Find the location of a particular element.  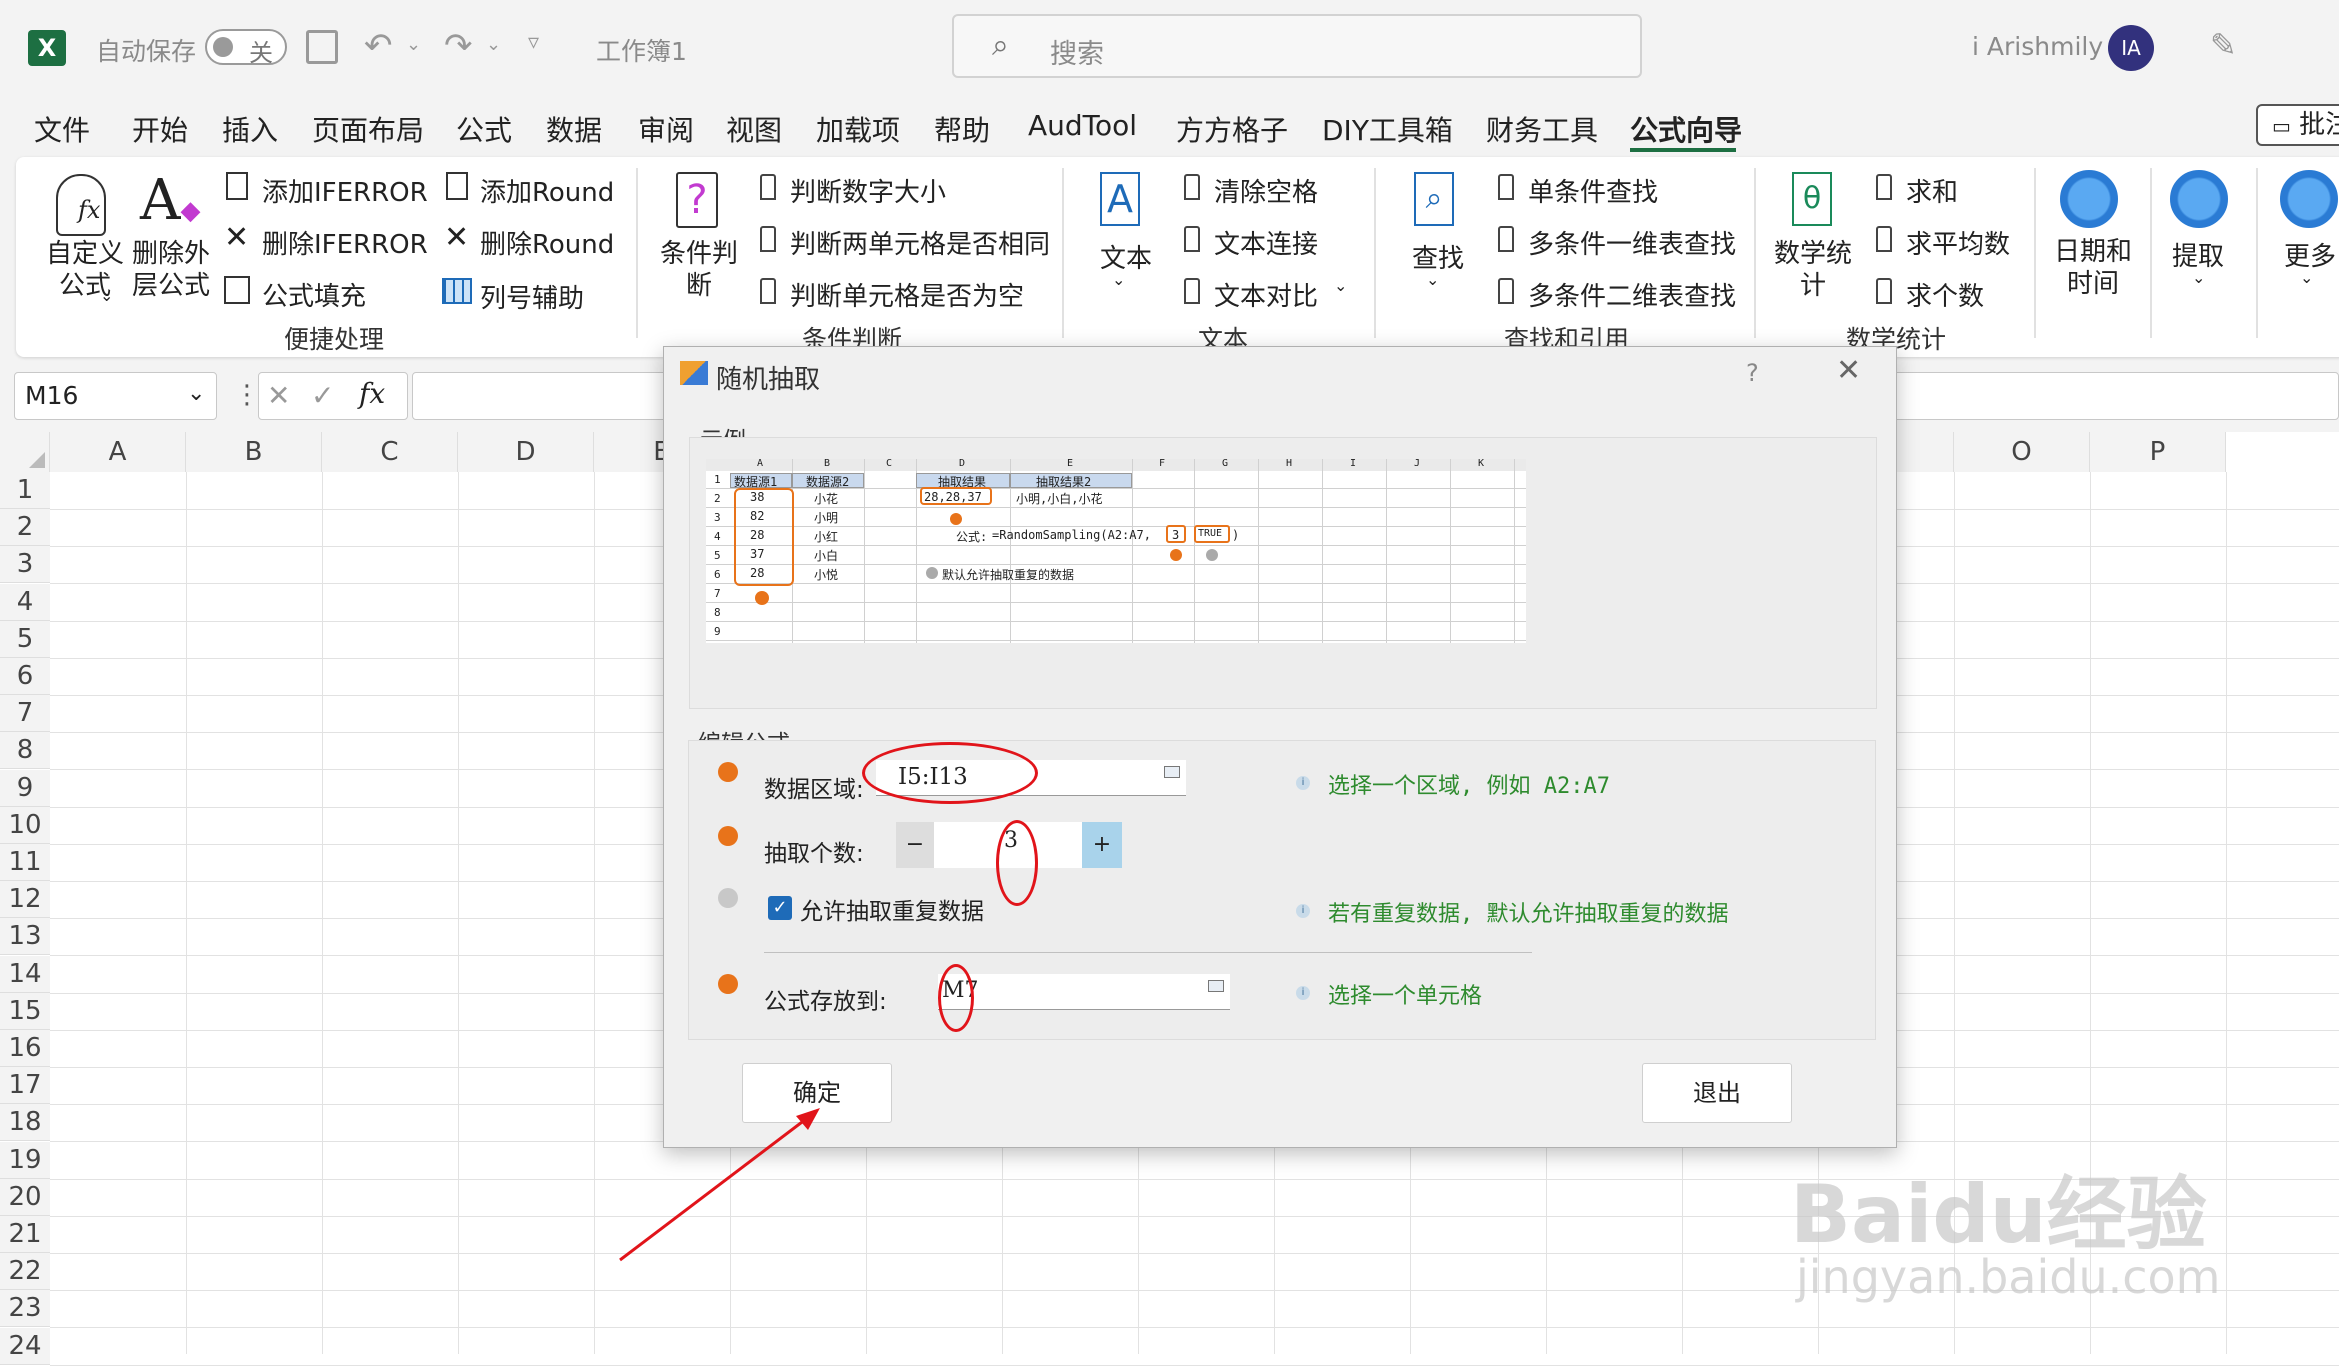

text-doc-icon: A is located at coordinates (1120, 199).